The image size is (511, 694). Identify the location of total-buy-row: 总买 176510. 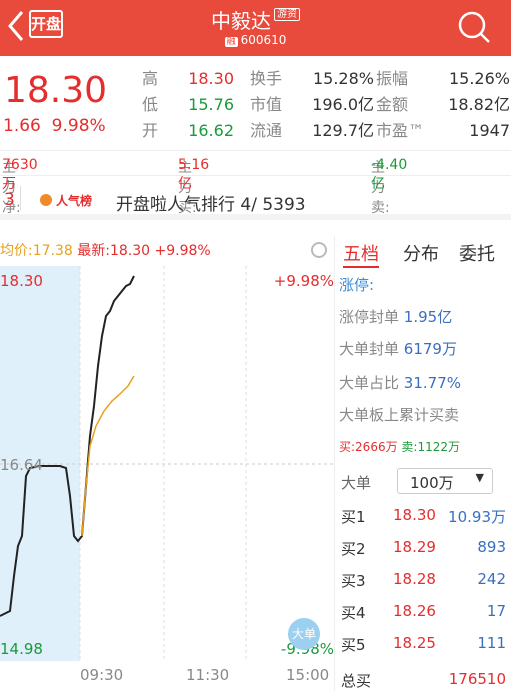
(423, 680).